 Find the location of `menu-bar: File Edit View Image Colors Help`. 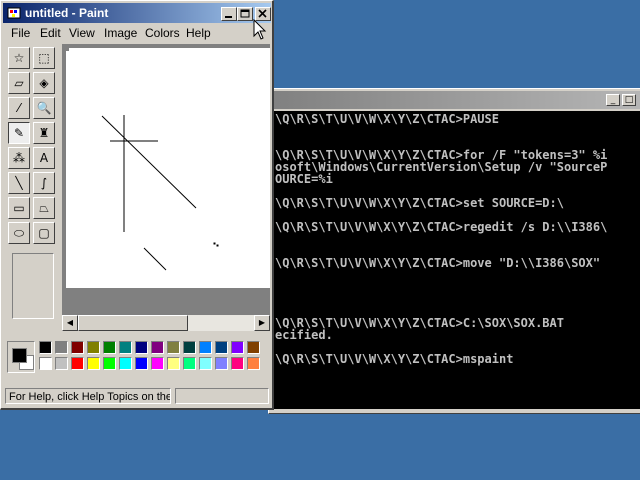

menu-bar: File Edit View Image Colors Help is located at coordinates (137, 33).